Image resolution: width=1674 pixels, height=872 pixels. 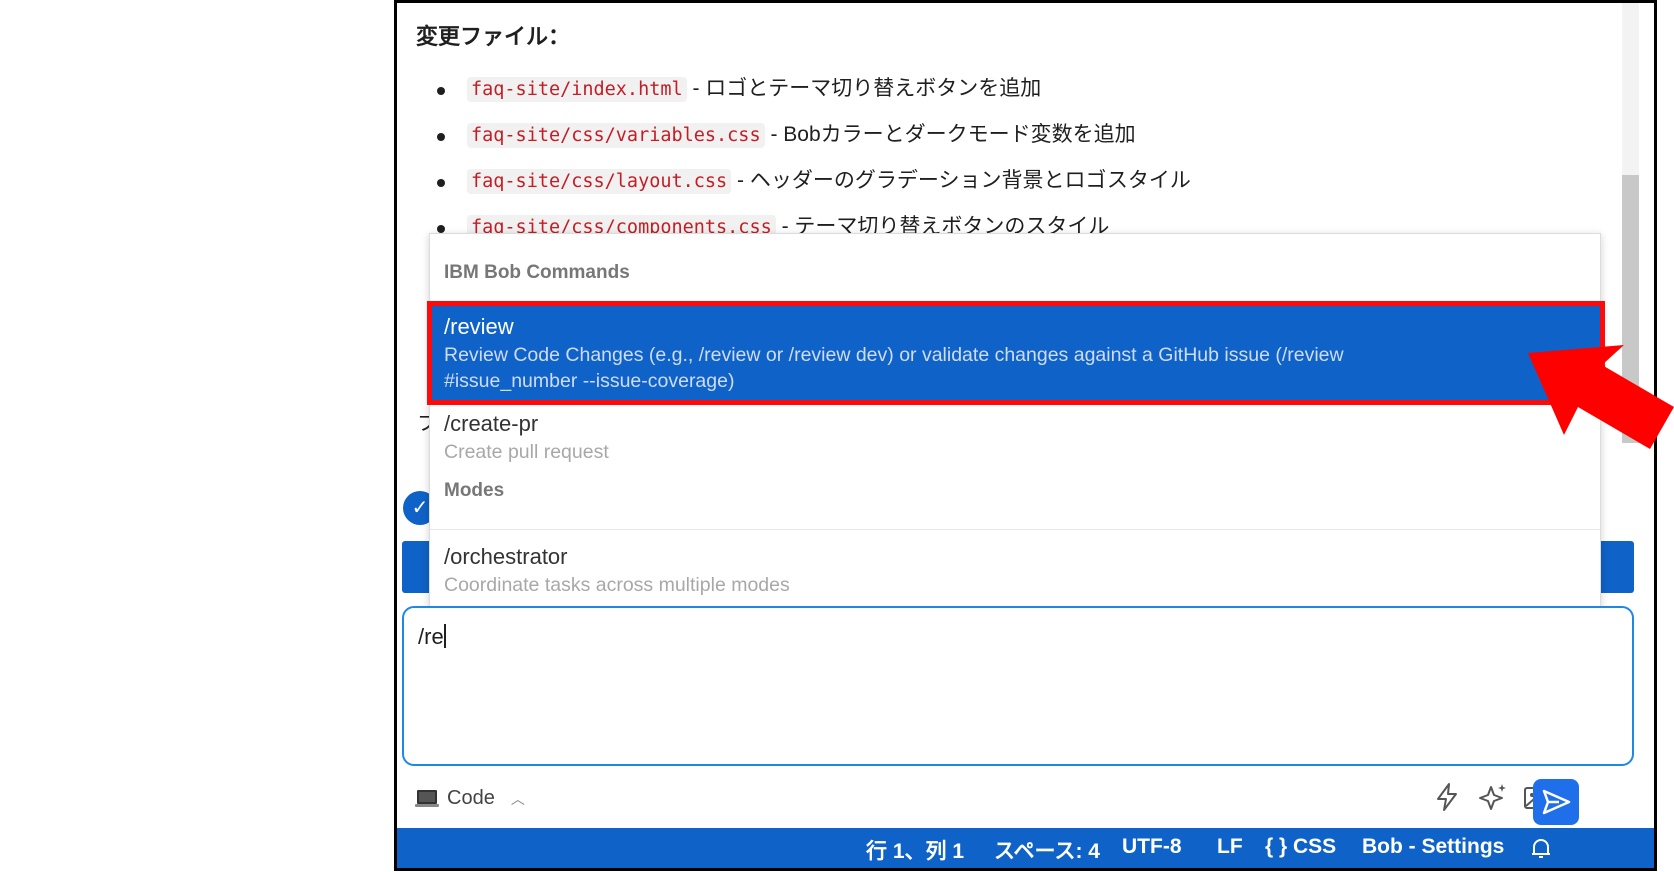 I want to click on chat-input: /re, so click(x=1018, y=686).